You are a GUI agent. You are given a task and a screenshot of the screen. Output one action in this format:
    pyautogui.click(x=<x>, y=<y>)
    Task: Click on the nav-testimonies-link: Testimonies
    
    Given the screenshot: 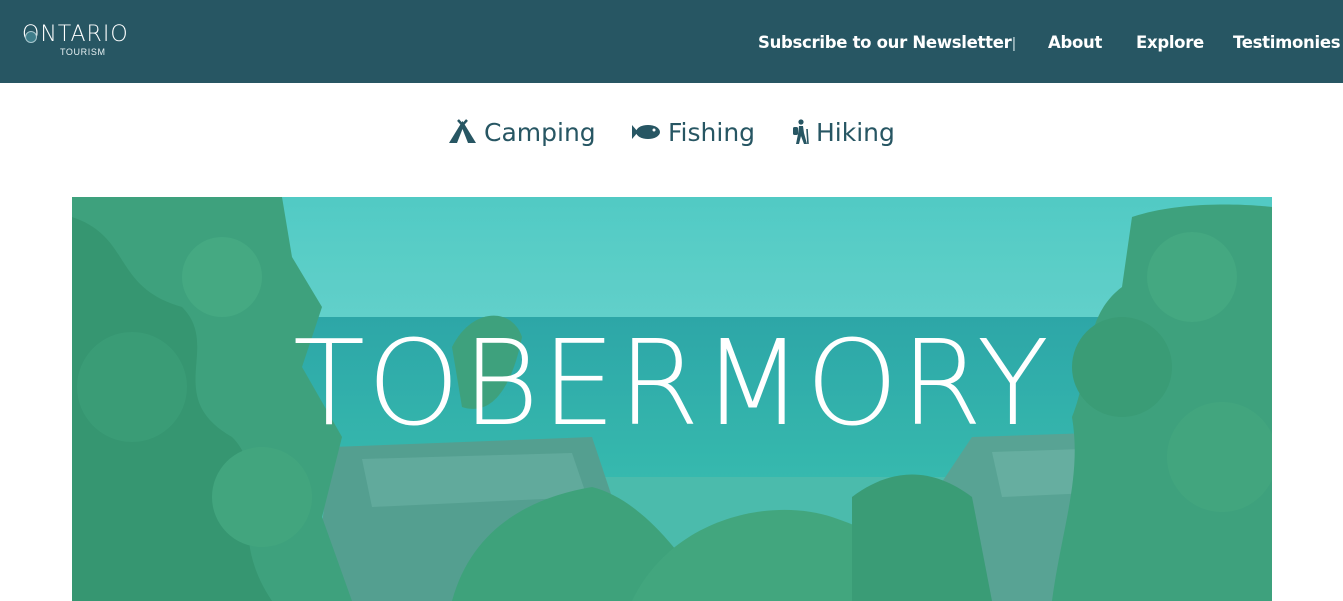 What is the action you would take?
    pyautogui.click(x=1287, y=43)
    